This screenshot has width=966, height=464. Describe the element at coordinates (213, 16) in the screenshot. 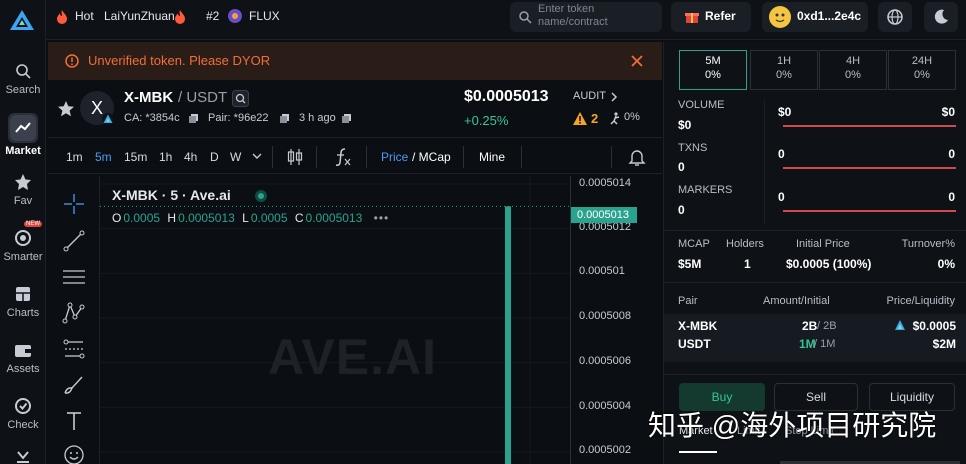

I see `rank-label: #2` at that location.